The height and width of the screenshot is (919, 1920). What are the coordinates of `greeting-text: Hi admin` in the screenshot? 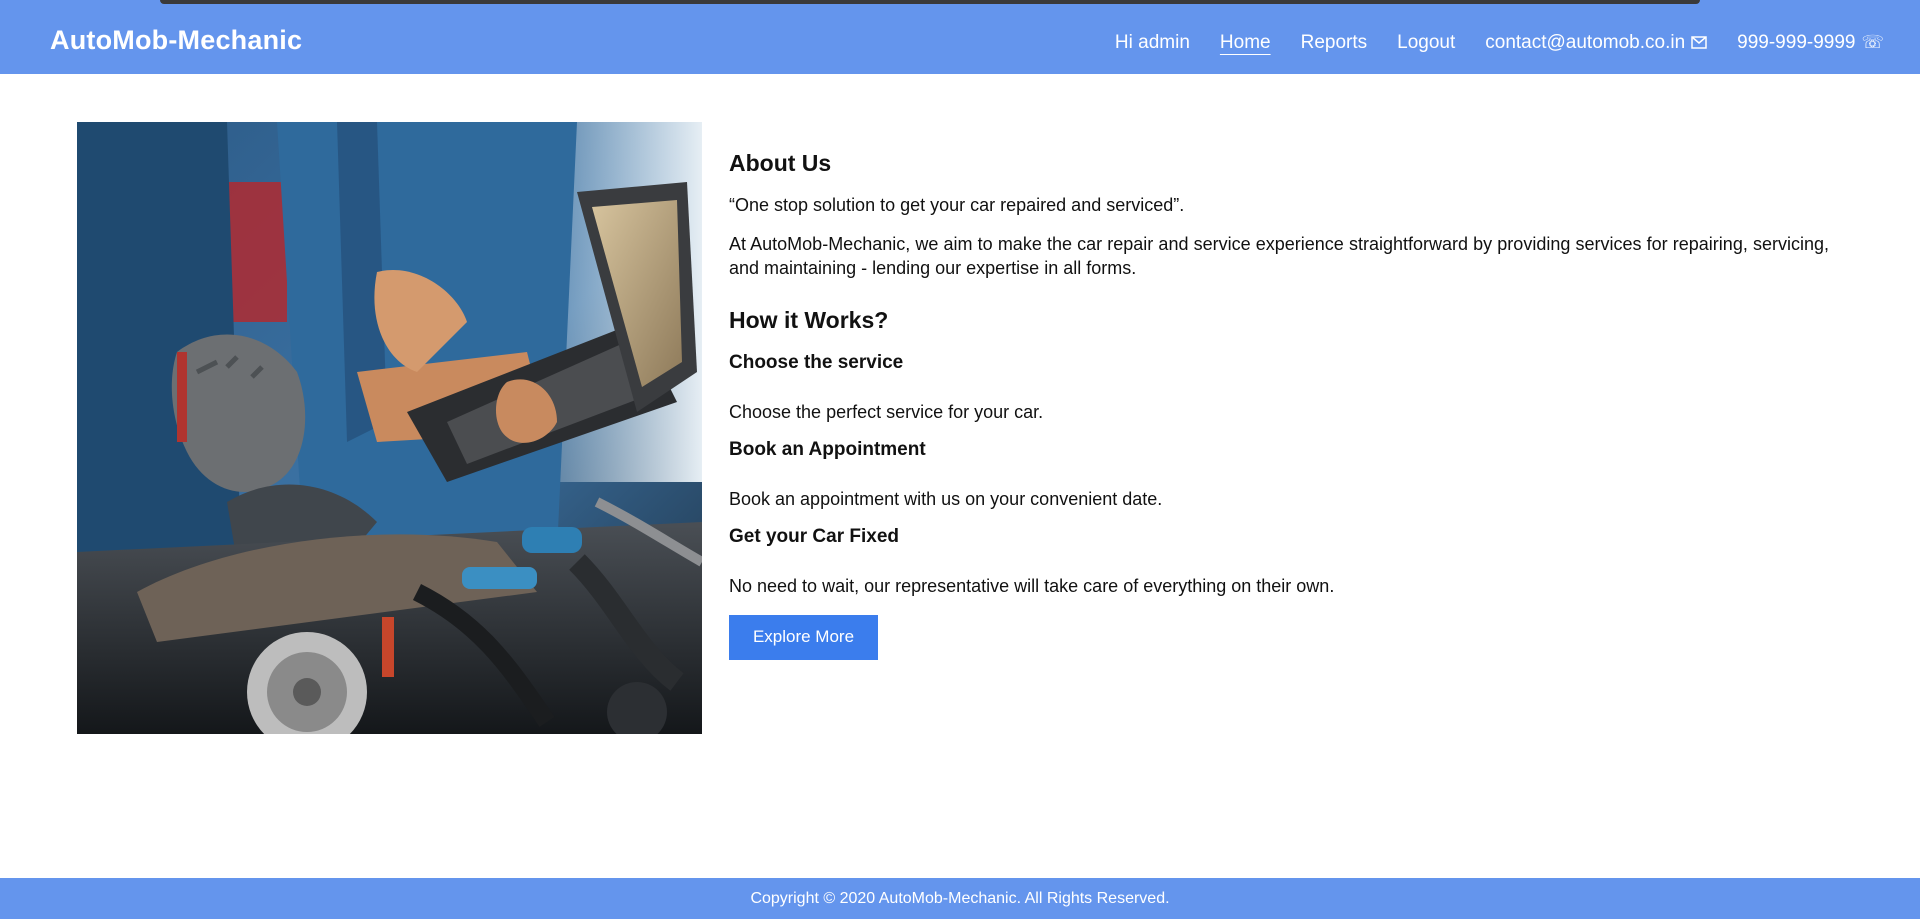 It's located at (1152, 42).